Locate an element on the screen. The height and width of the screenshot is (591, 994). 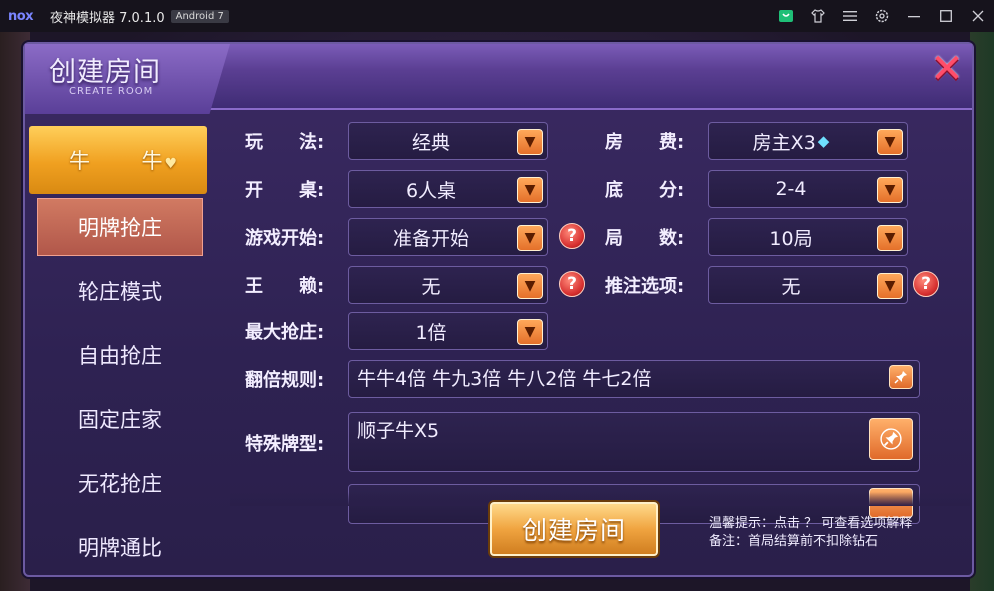
double-rules-pin-button is located at coordinates (901, 377).